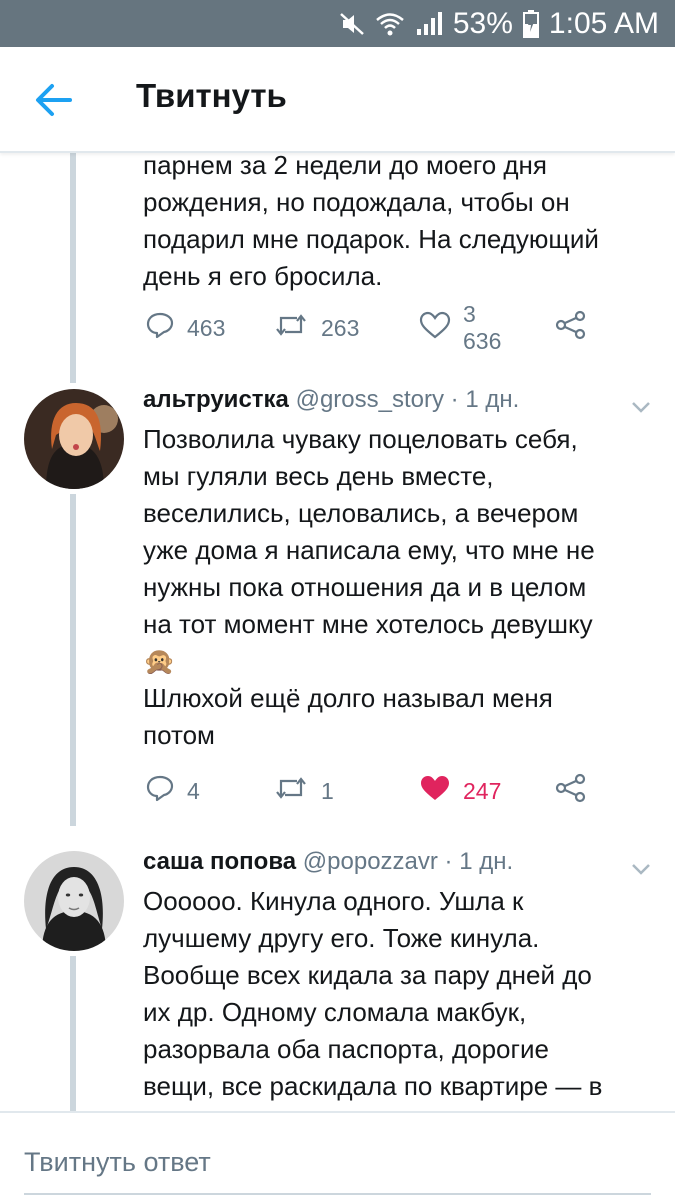 The height and width of the screenshot is (1202, 675). Describe the element at coordinates (345, 165) in the screenshot. I see `tweet-text-line: парнем за 2 недели до моего дня` at that location.